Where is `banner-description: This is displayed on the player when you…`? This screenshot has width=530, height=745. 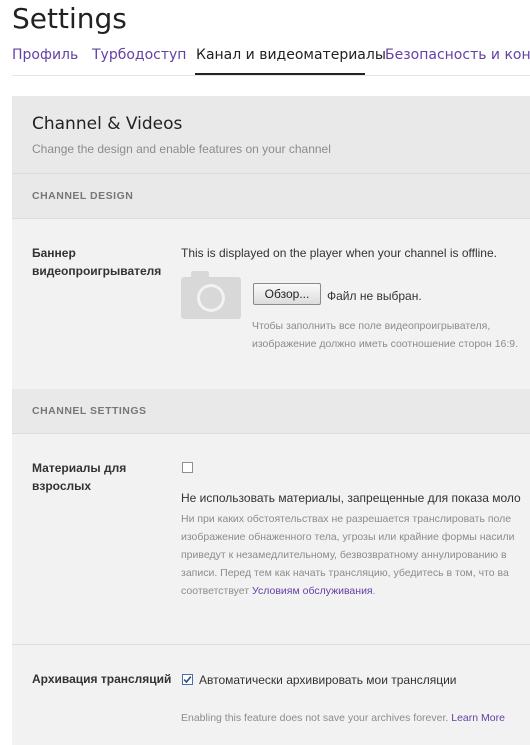
banner-description: This is displayed on the player when you… is located at coordinates (339, 253).